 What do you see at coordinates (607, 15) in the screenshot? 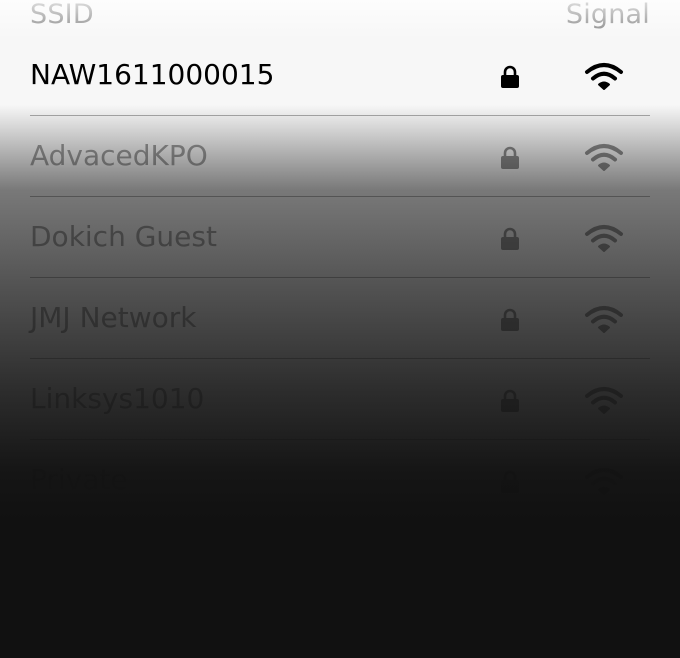
I see `signal-column-header: Signal` at bounding box center [607, 15].